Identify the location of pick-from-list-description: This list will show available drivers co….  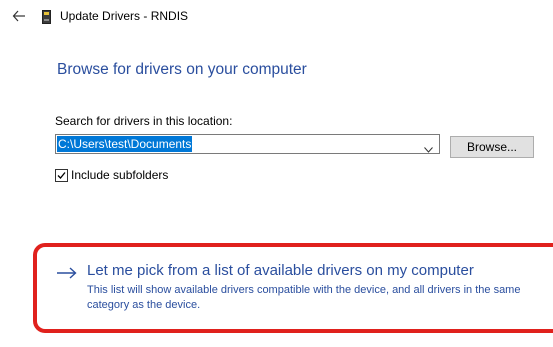
(304, 297).